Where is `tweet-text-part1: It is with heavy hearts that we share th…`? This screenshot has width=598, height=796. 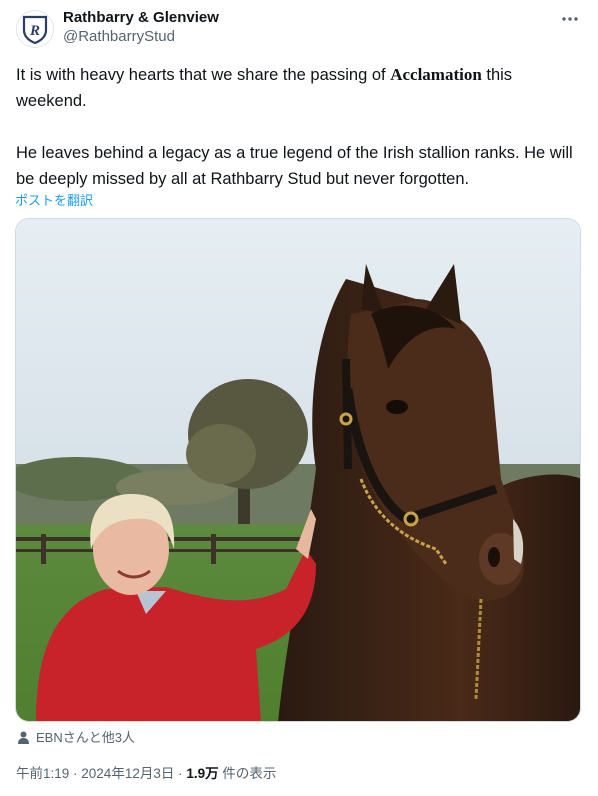 tweet-text-part1: It is with heavy hearts that we share th… is located at coordinates (203, 75).